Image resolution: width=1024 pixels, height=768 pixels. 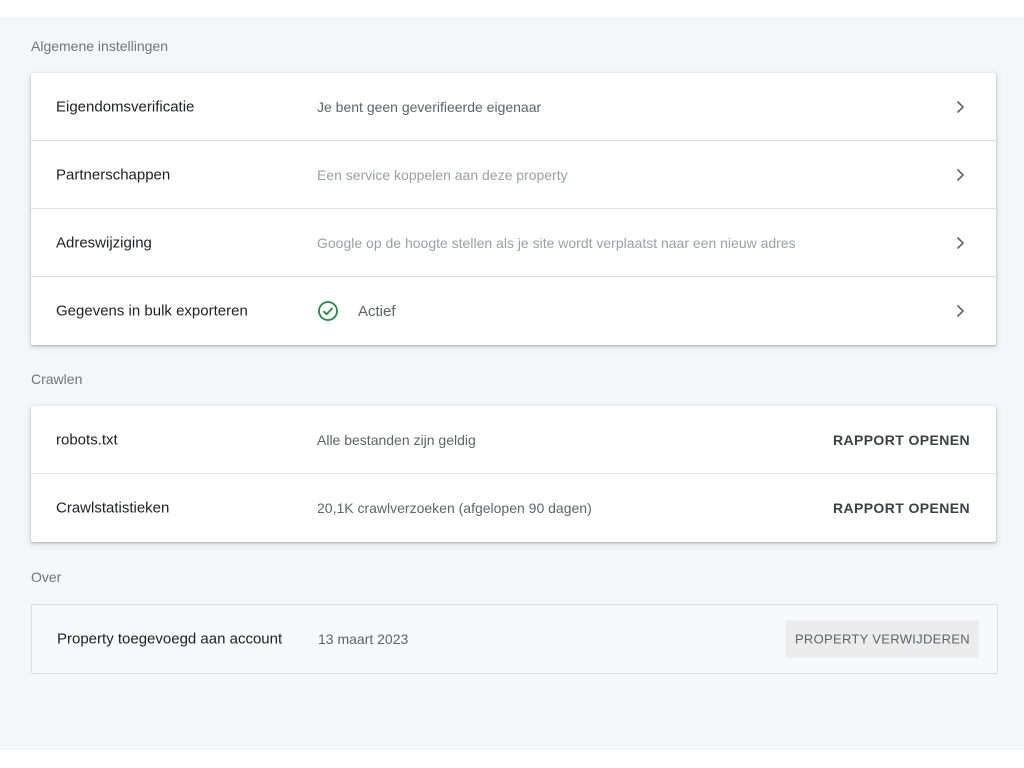 What do you see at coordinates (882, 639) in the screenshot?
I see `remove-property-button: PROPERTY VERWIJDEREN` at bounding box center [882, 639].